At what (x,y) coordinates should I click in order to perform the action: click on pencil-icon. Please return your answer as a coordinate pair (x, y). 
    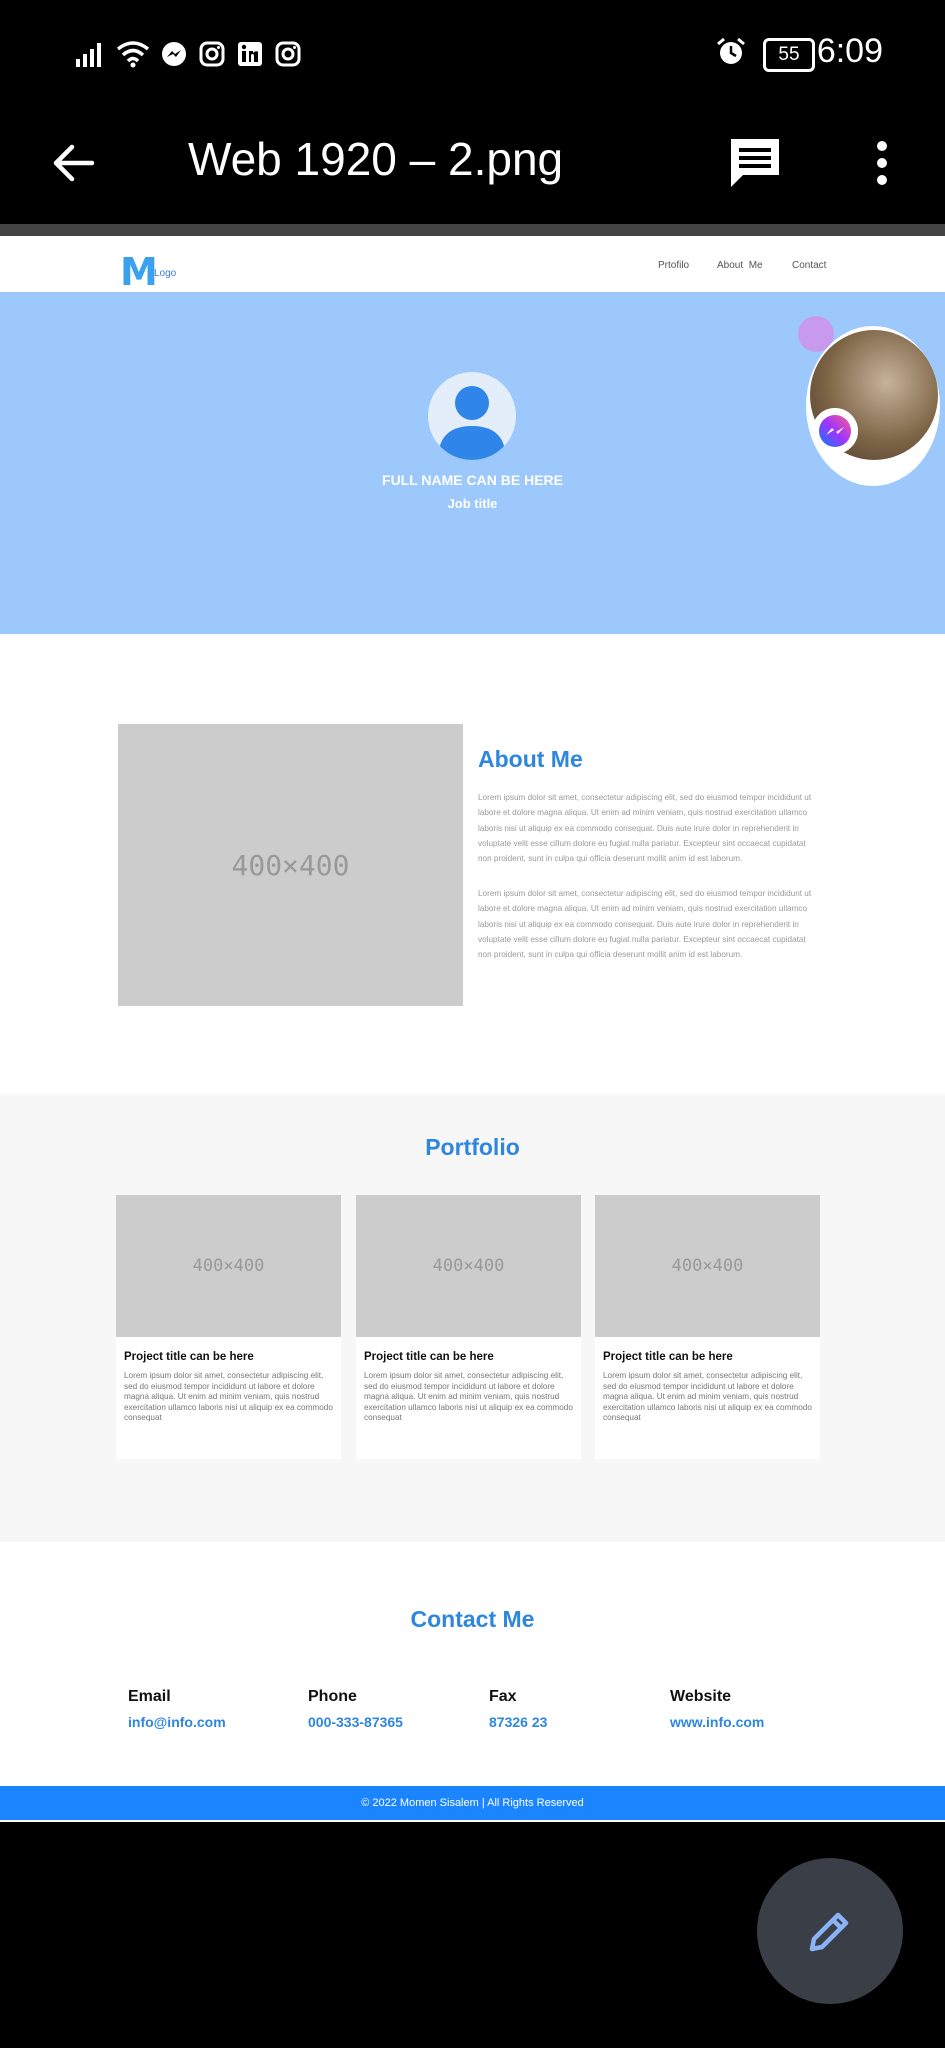
    Looking at the image, I should click on (829, 1932).